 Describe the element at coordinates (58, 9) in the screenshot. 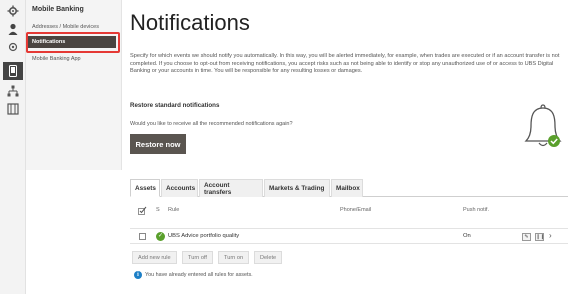

I see `subnav-heading: Mobile Banking` at that location.